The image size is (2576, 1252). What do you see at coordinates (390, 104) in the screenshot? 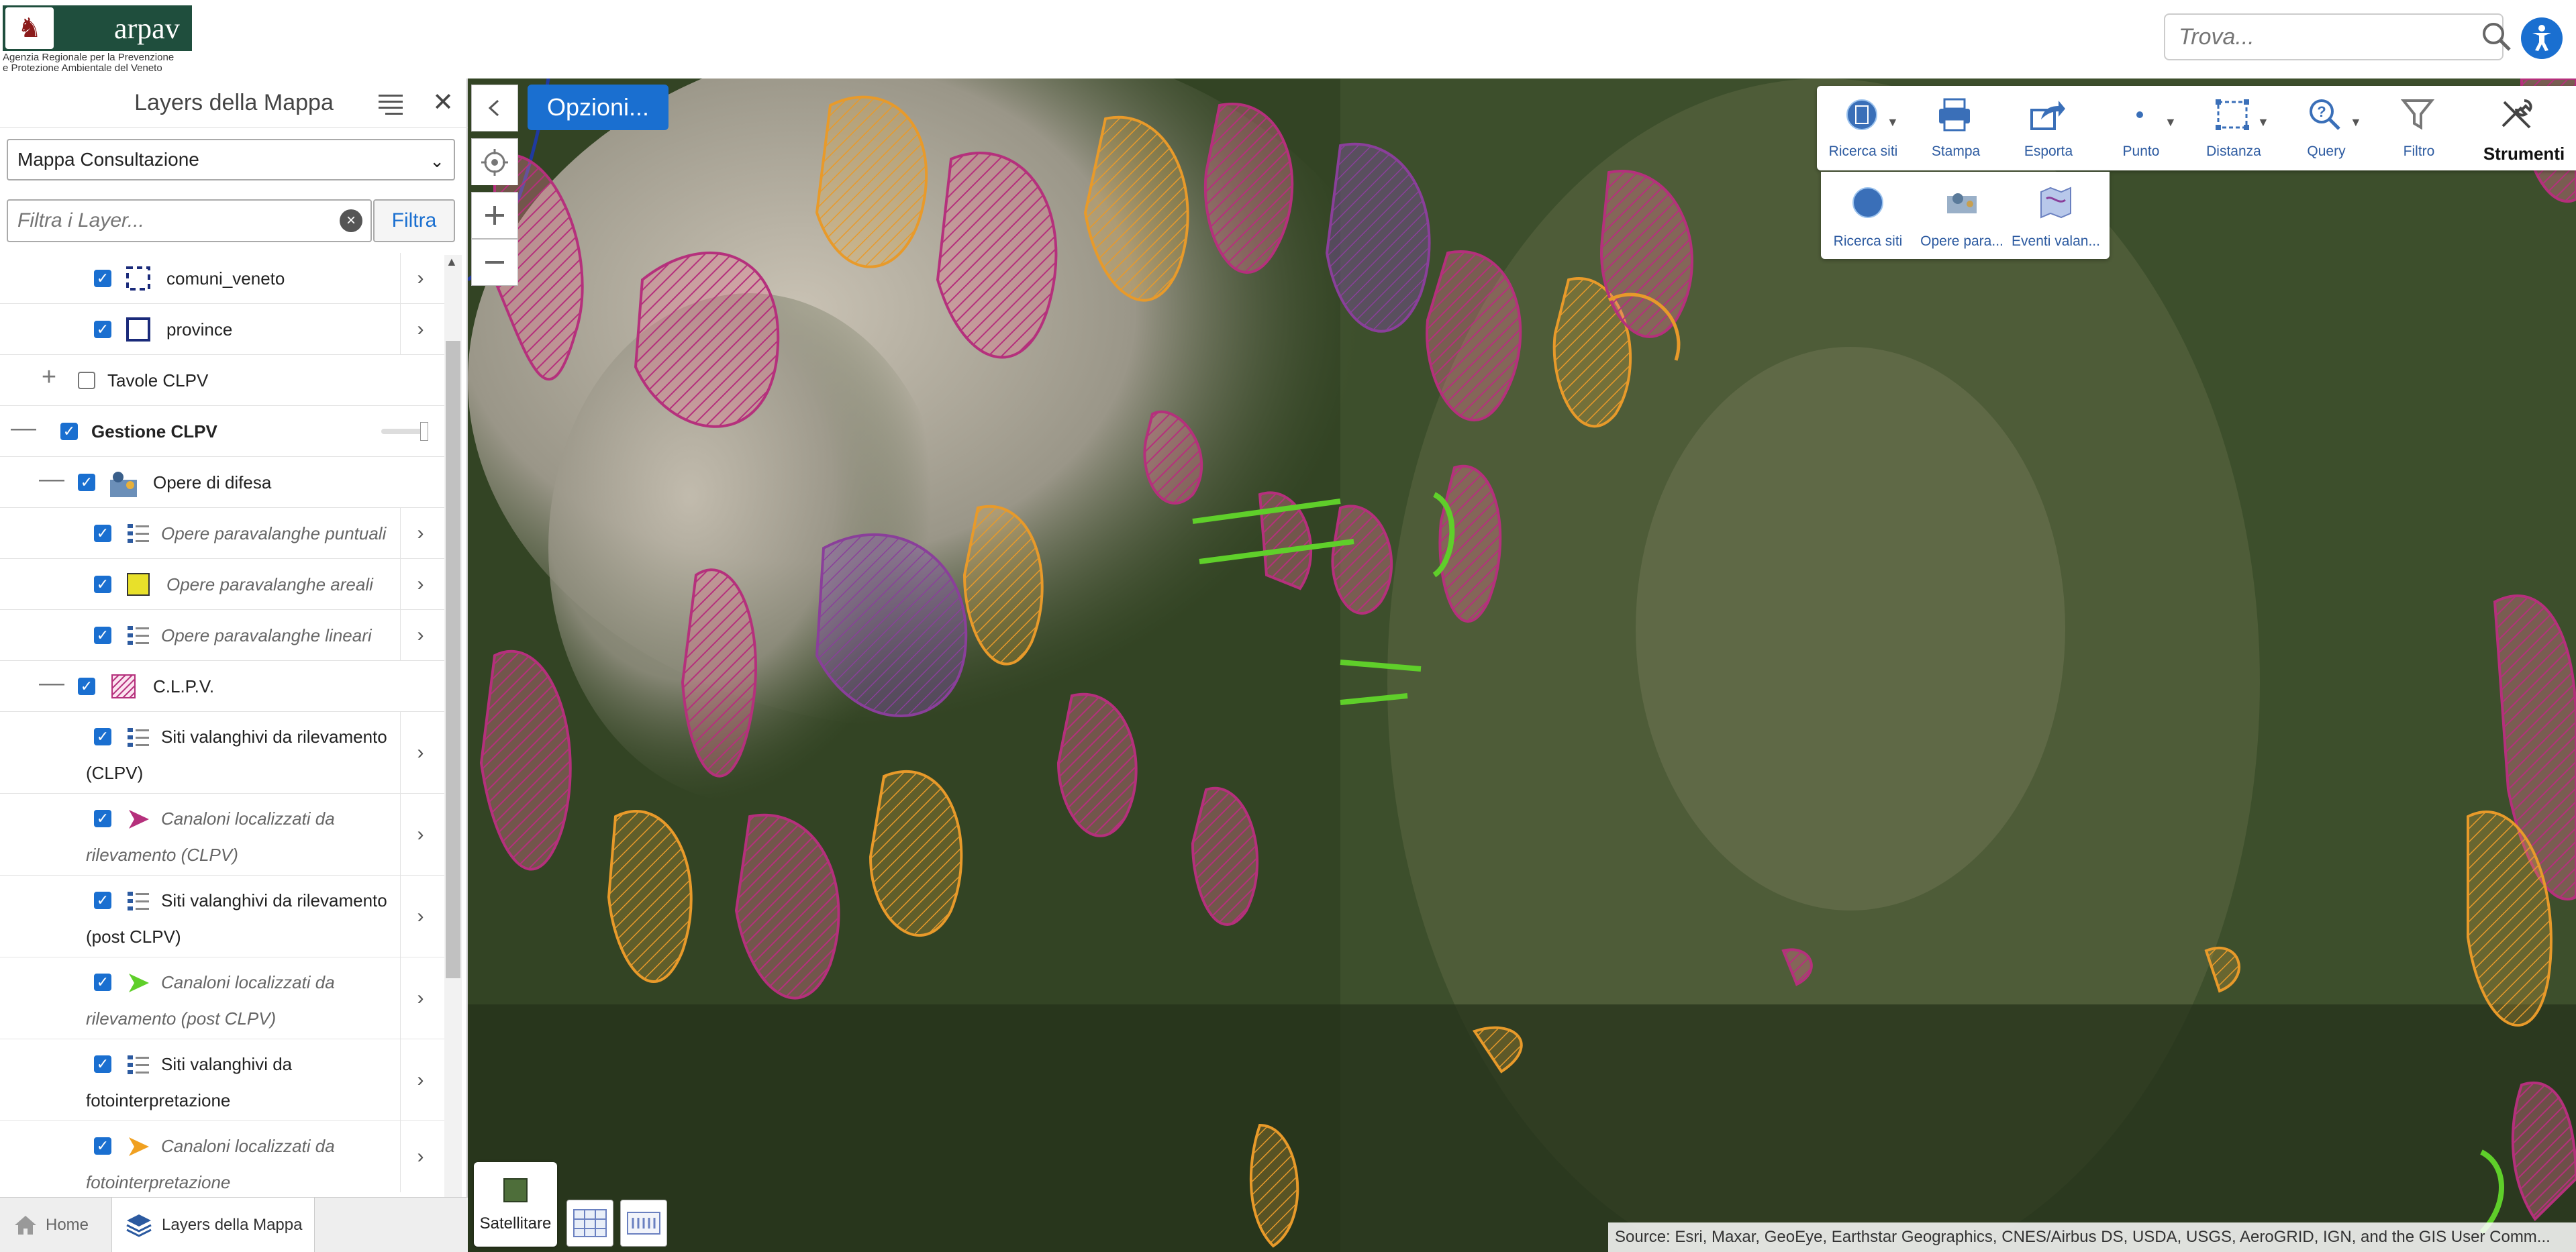
I see `menu-icon` at bounding box center [390, 104].